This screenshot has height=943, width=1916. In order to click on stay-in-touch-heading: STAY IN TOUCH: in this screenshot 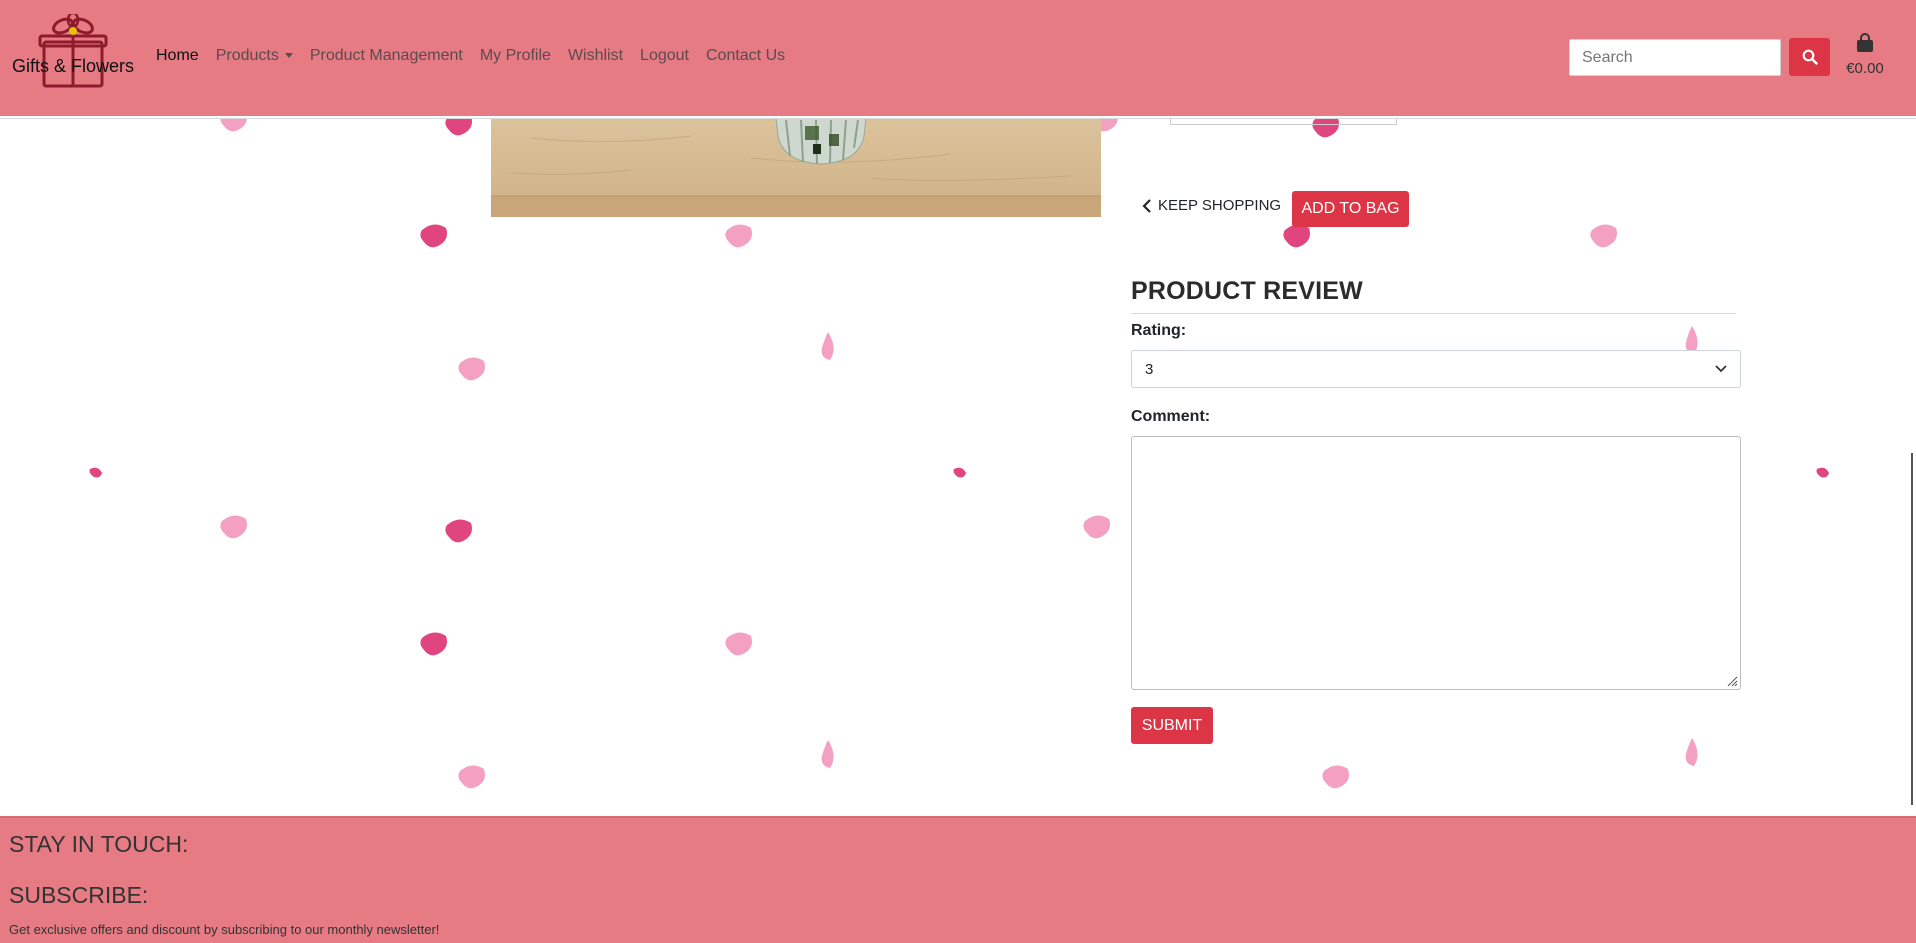, I will do `click(99, 844)`.